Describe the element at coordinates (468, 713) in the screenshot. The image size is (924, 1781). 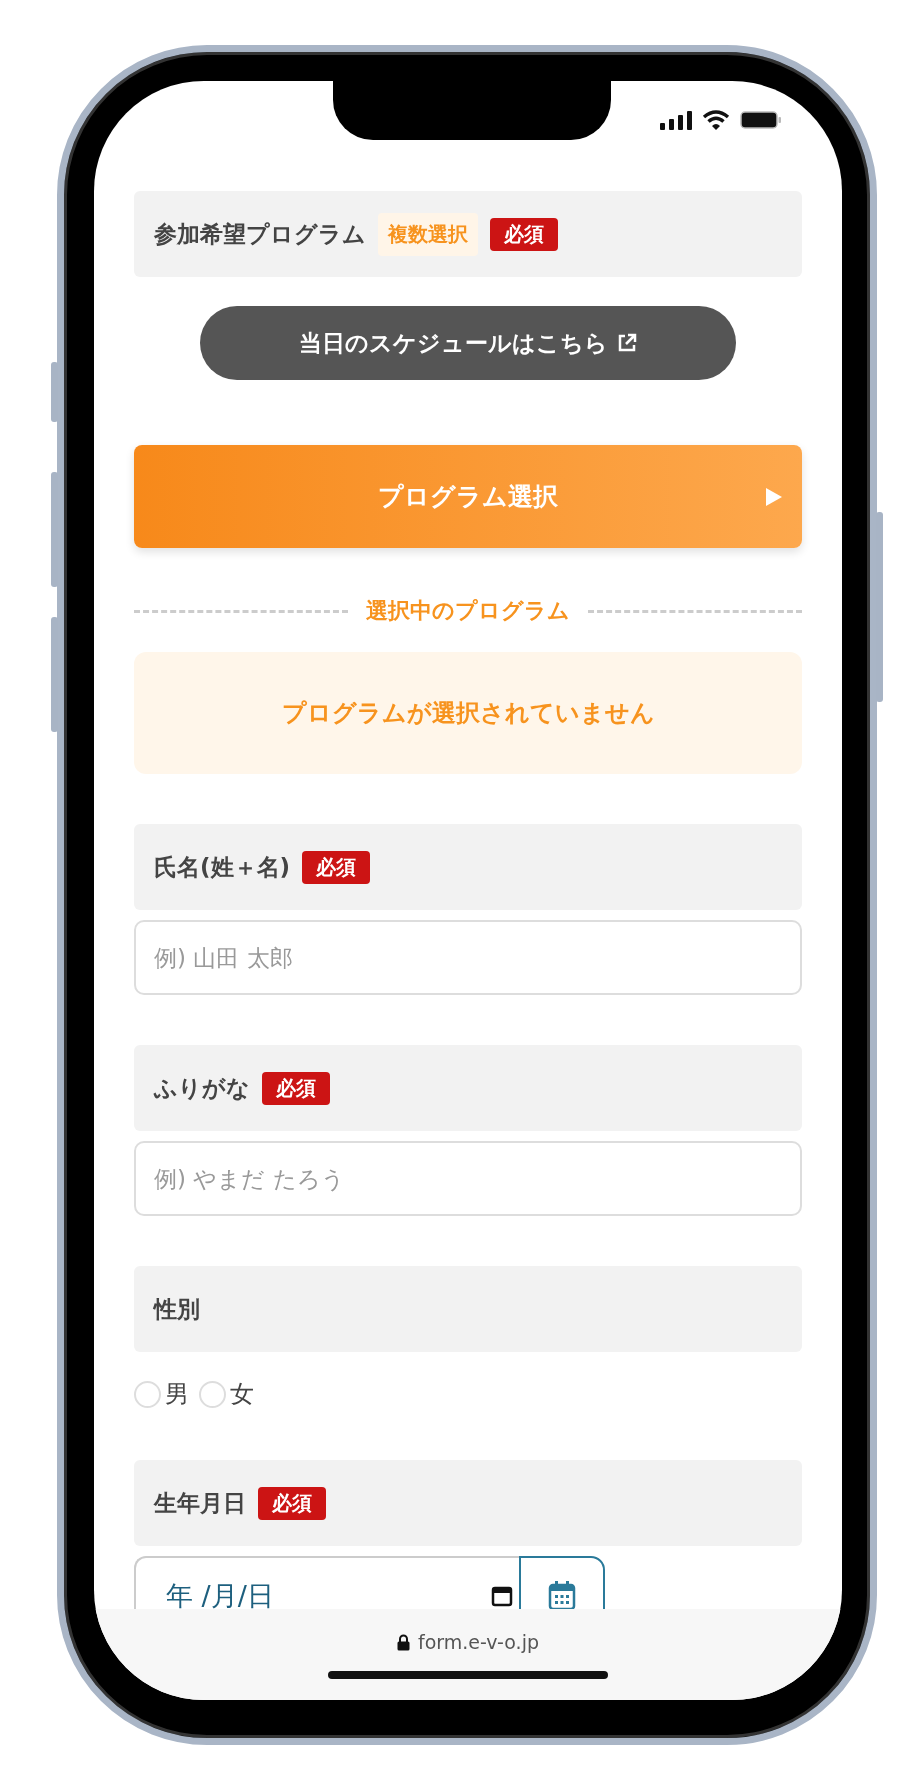
I see `empty-message: プログラムが選択されていません` at that location.